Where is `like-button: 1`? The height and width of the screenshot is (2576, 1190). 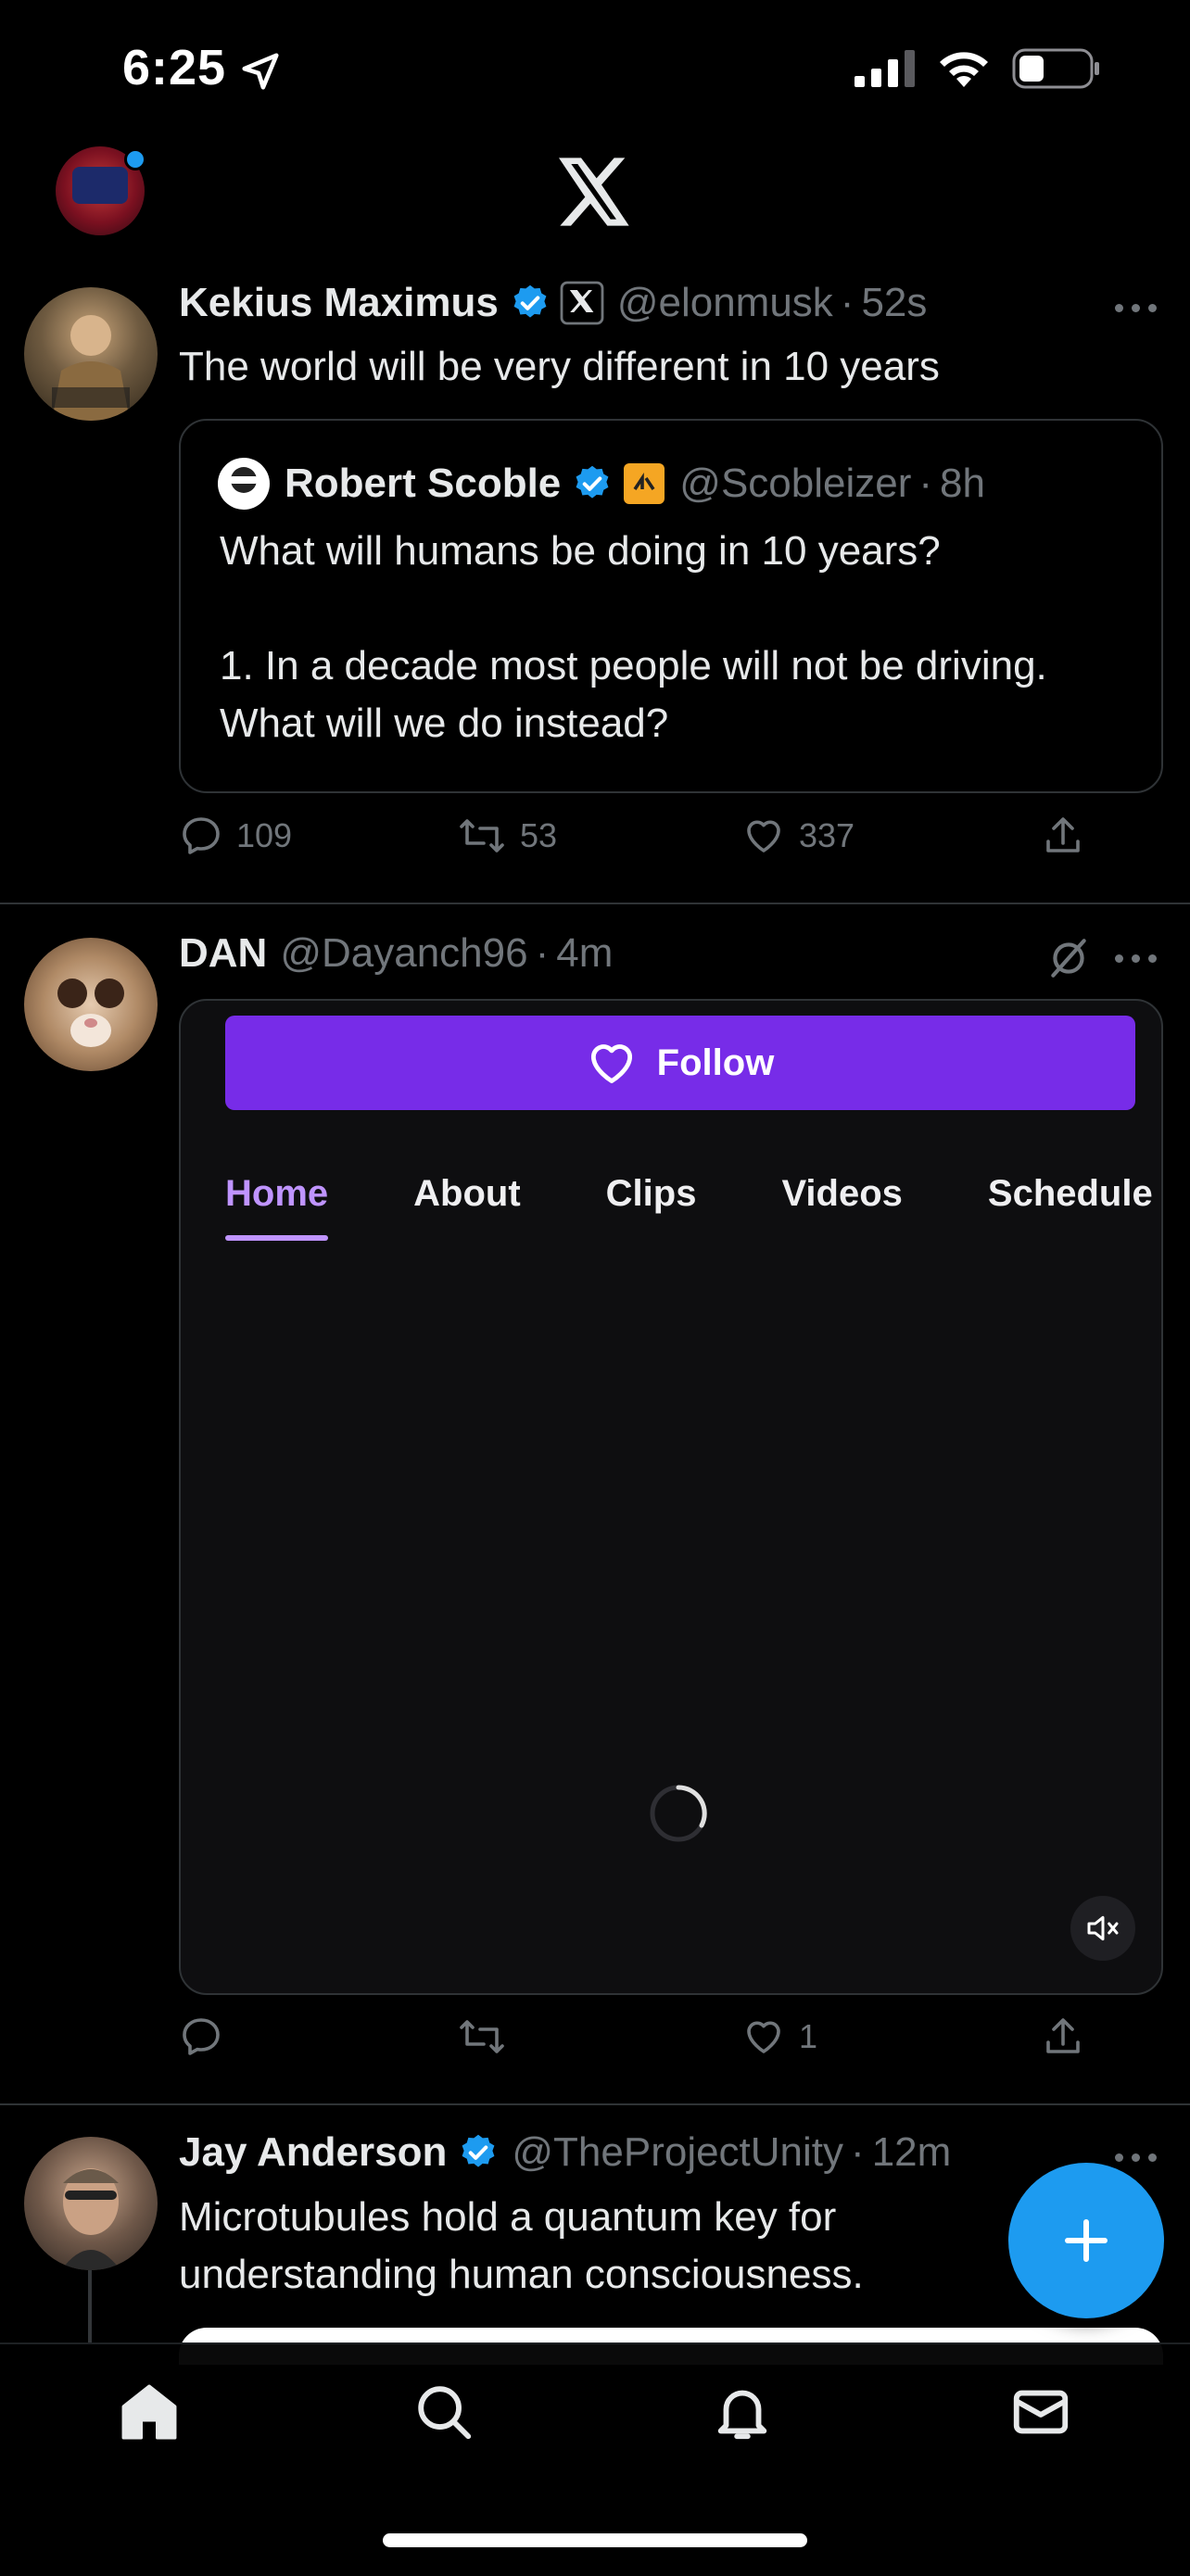 like-button: 1 is located at coordinates (779, 2037).